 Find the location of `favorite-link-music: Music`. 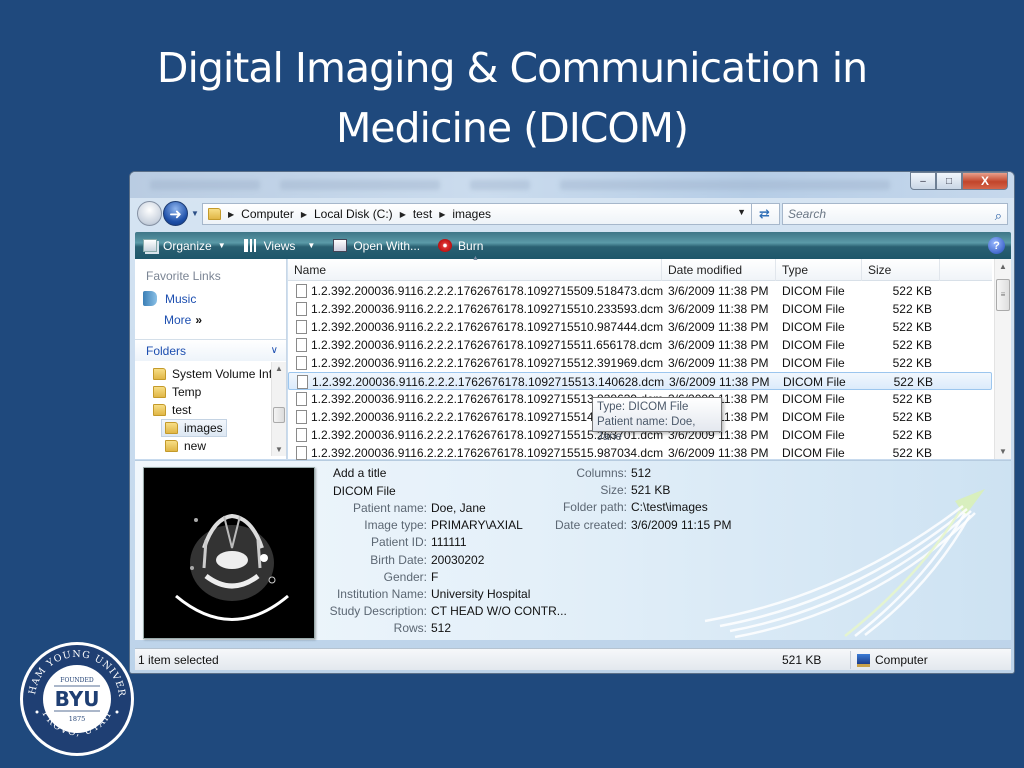

favorite-link-music: Music is located at coordinates (169, 298).